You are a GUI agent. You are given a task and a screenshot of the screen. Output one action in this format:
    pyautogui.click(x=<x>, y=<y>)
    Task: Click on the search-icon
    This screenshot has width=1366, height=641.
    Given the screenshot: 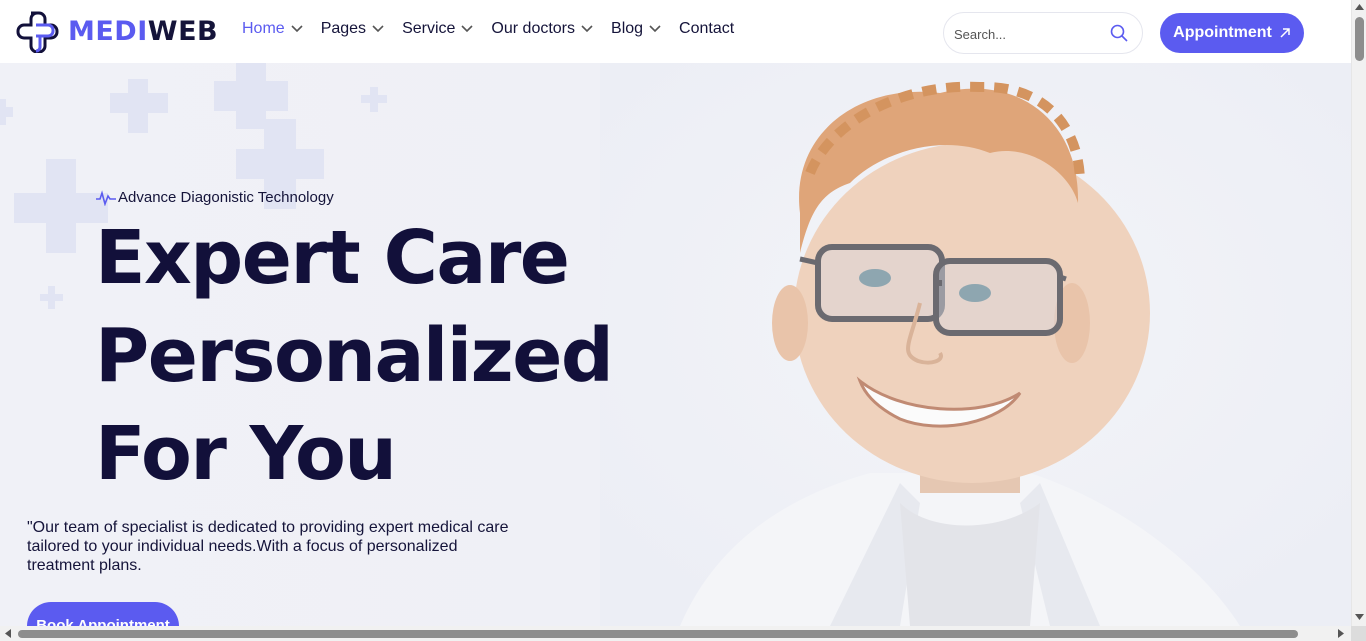 What is the action you would take?
    pyautogui.click(x=1119, y=33)
    